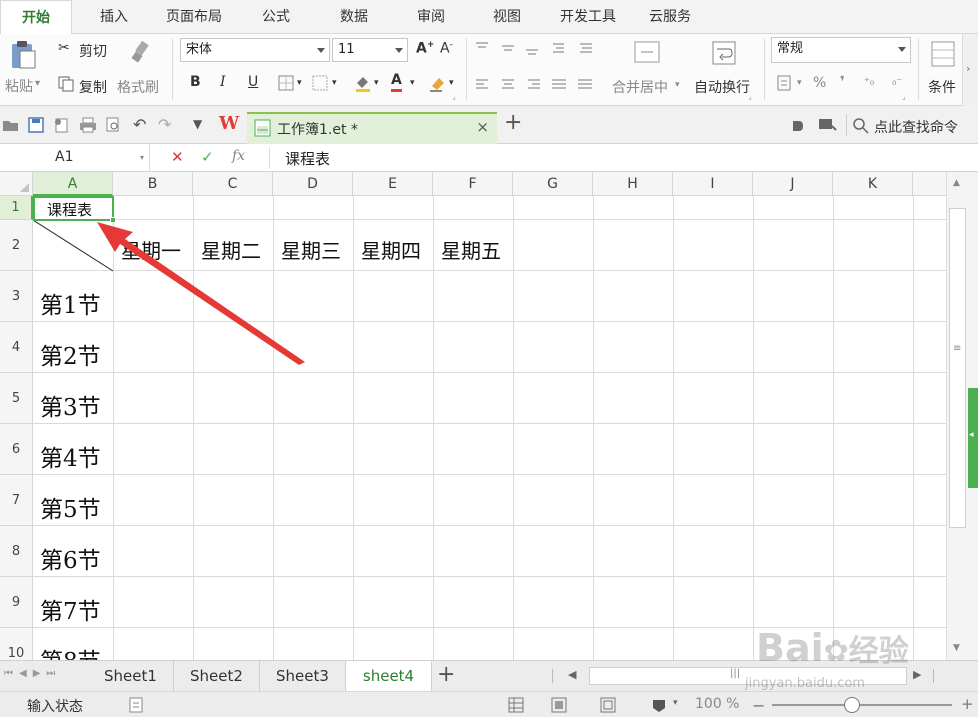  Describe the element at coordinates (431, 17) in the screenshot. I see `tab-review: 审阅` at that location.